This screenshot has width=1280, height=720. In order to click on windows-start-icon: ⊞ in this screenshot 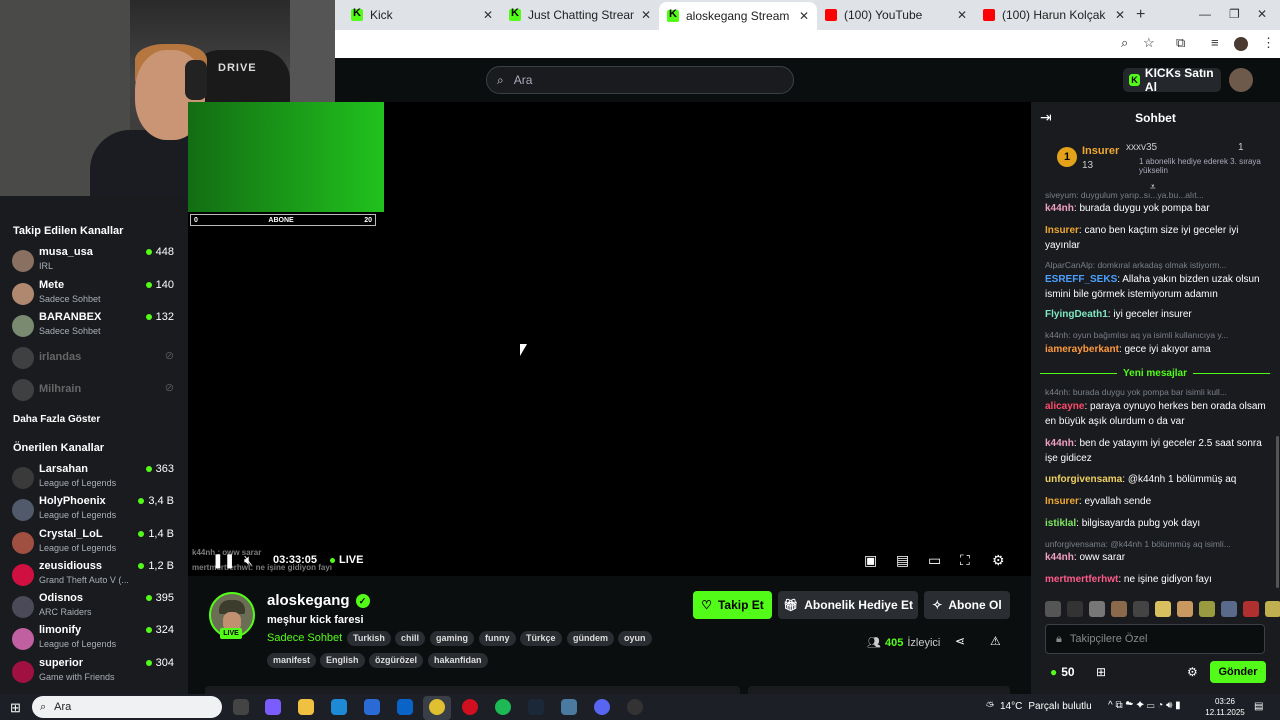, I will do `click(15, 708)`.